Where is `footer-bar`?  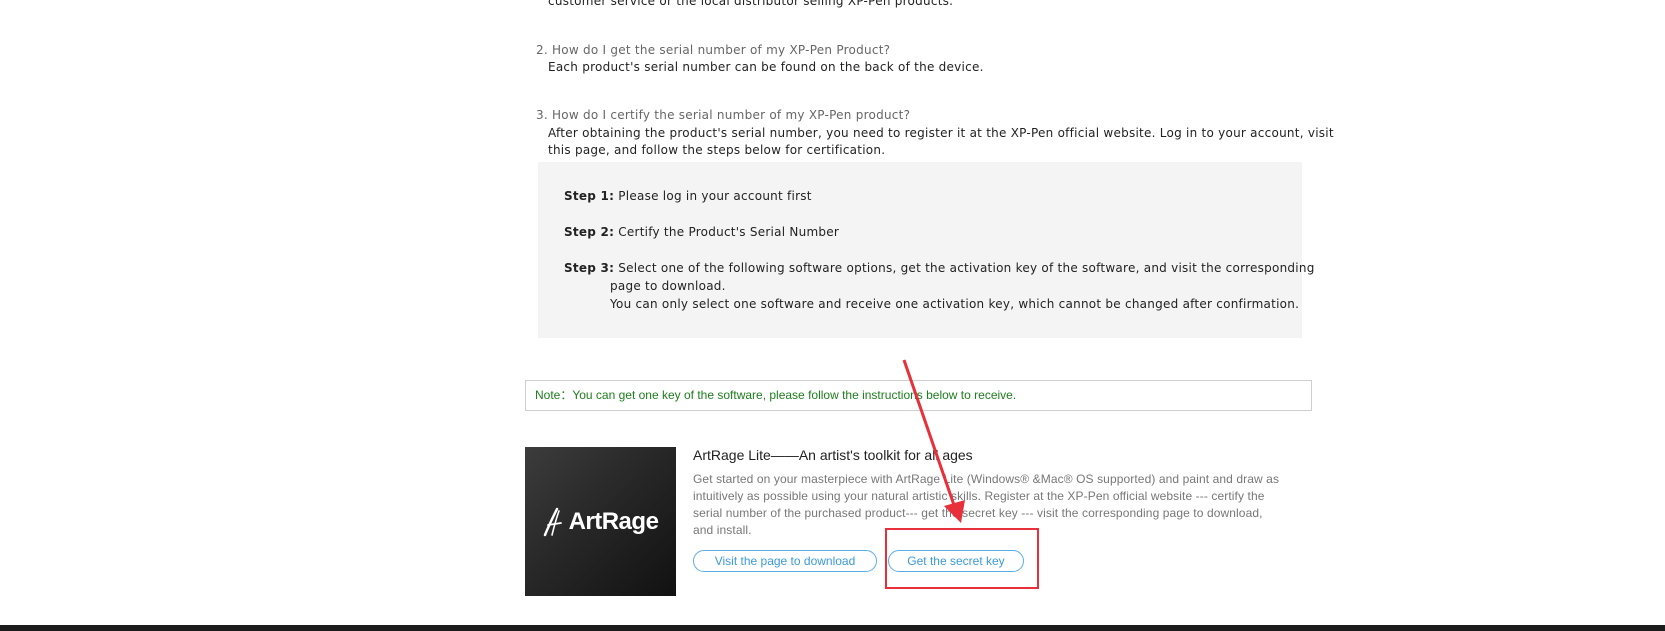
footer-bar is located at coordinates (832, 628).